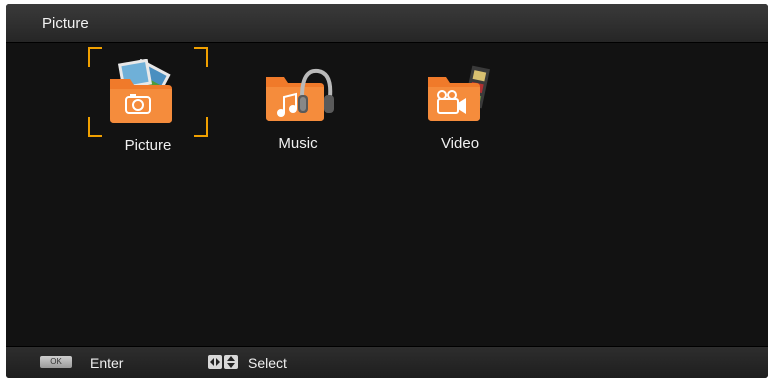 The width and height of the screenshot is (773, 381). I want to click on up-down-arrows-icon, so click(231, 362).